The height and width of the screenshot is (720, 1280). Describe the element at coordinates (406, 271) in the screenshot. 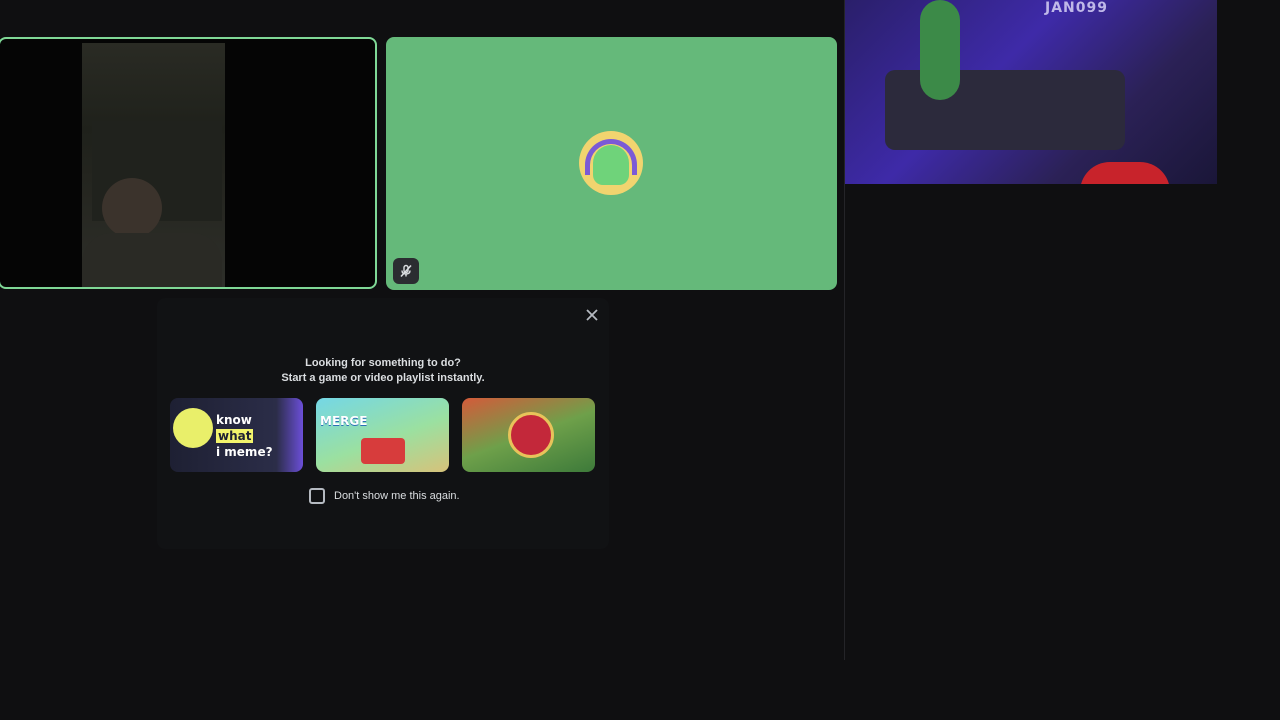

I see `muted-microphone-icon` at that location.